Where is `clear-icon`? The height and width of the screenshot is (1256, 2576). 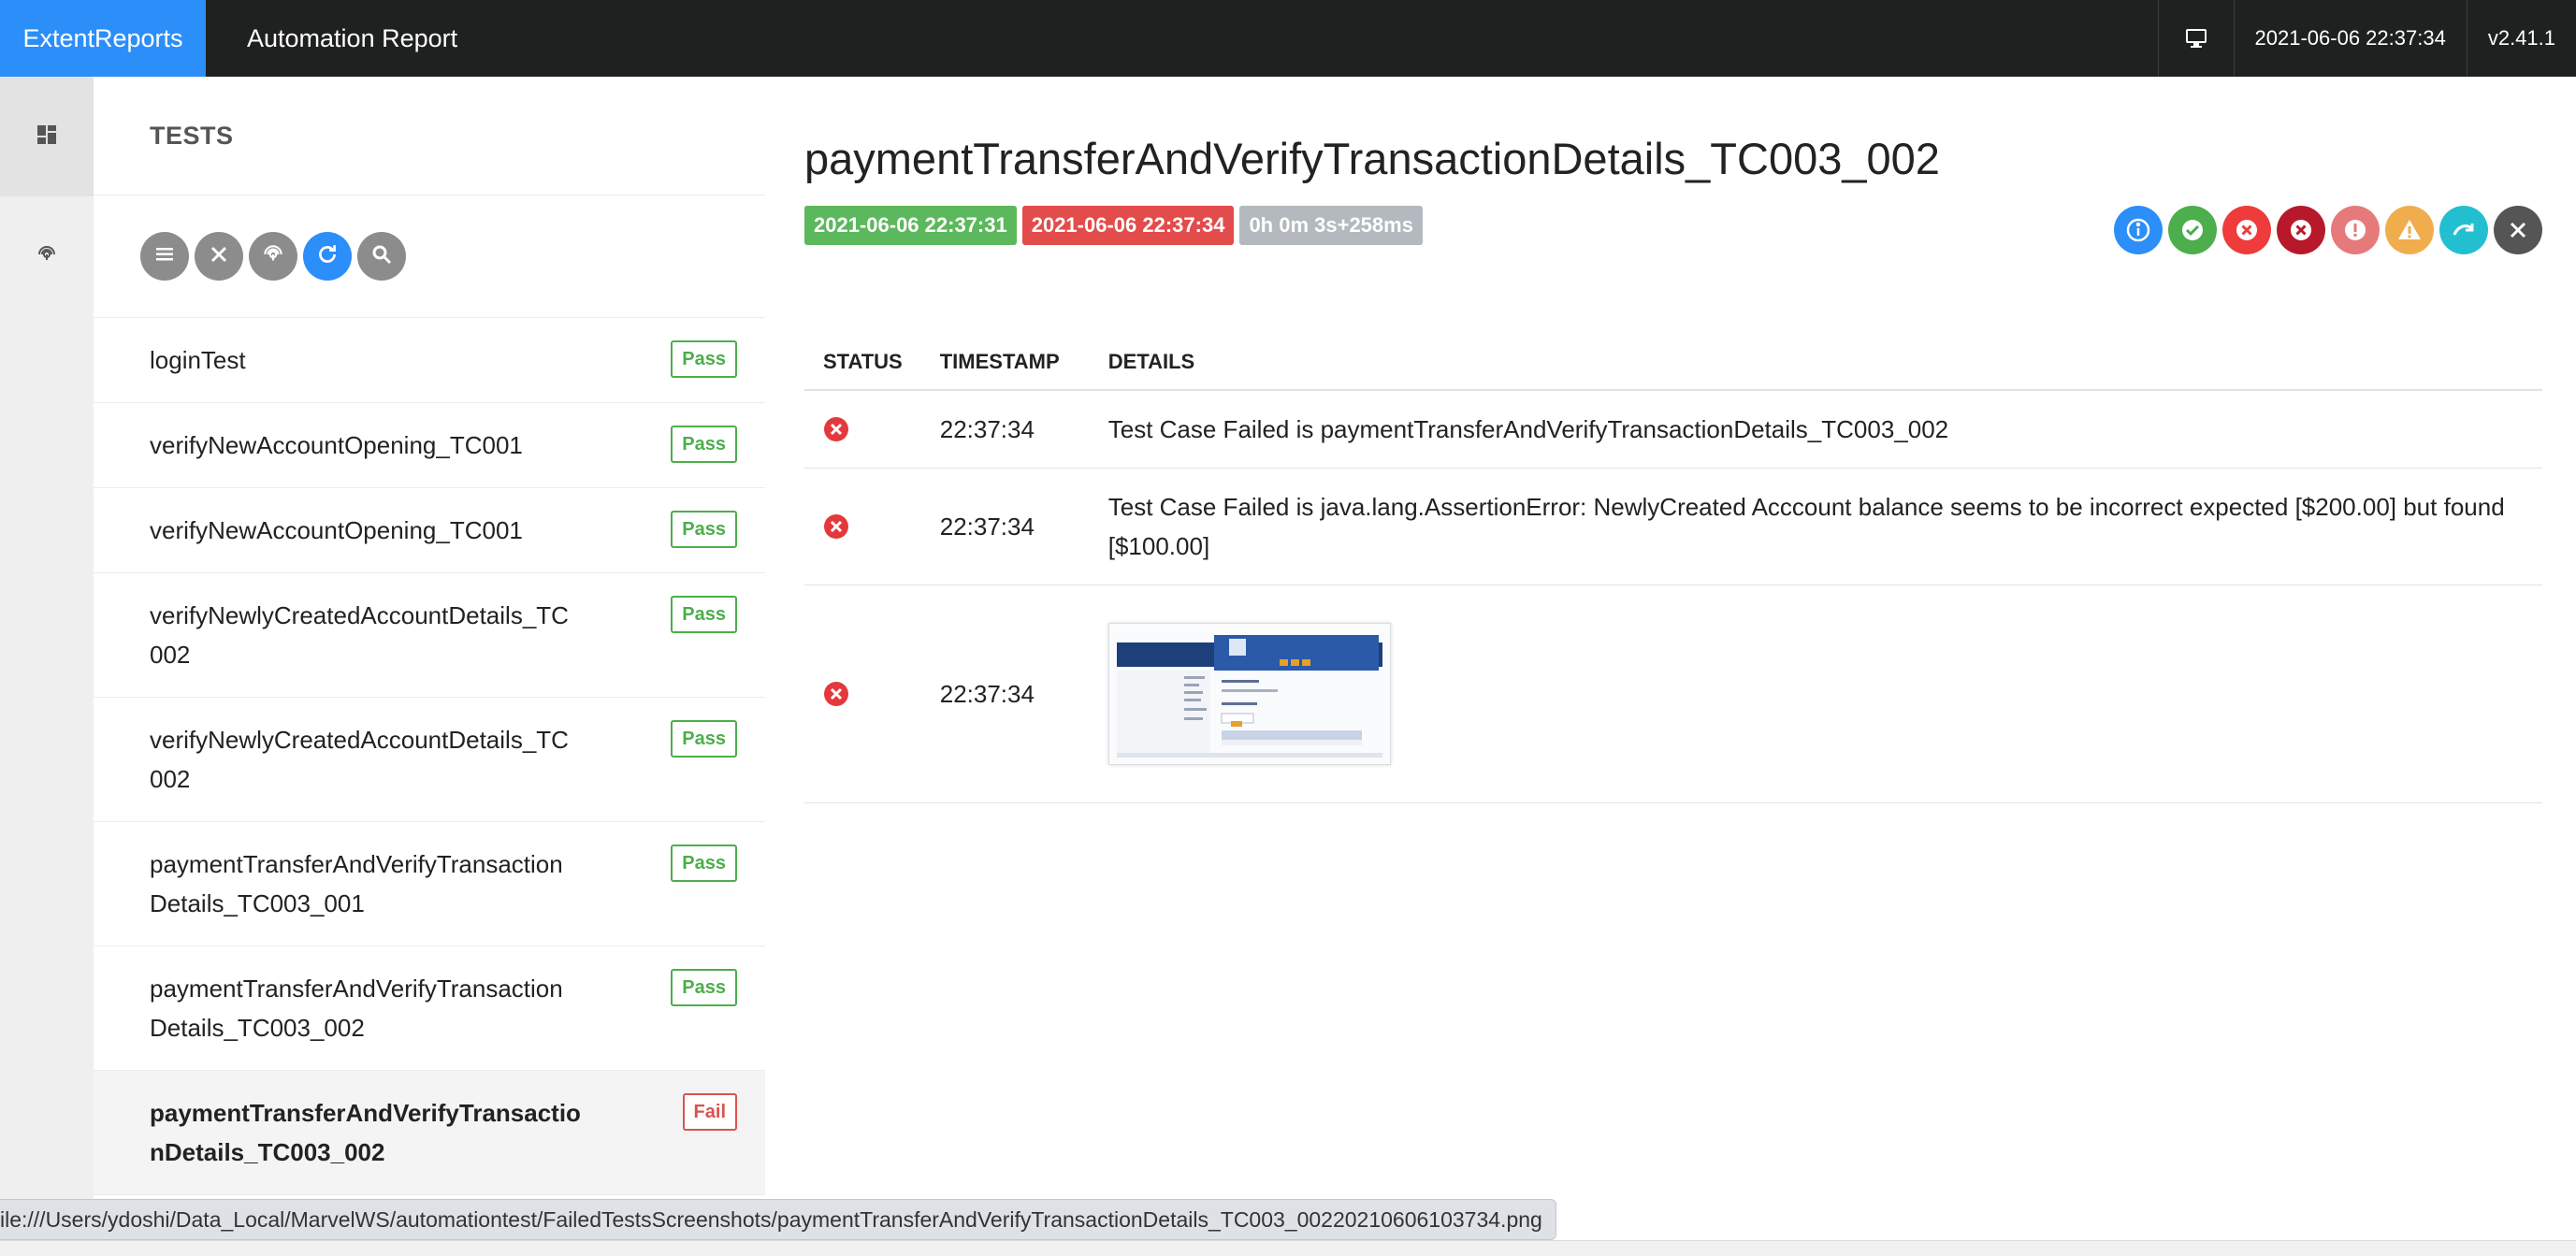
clear-icon is located at coordinates (2518, 230).